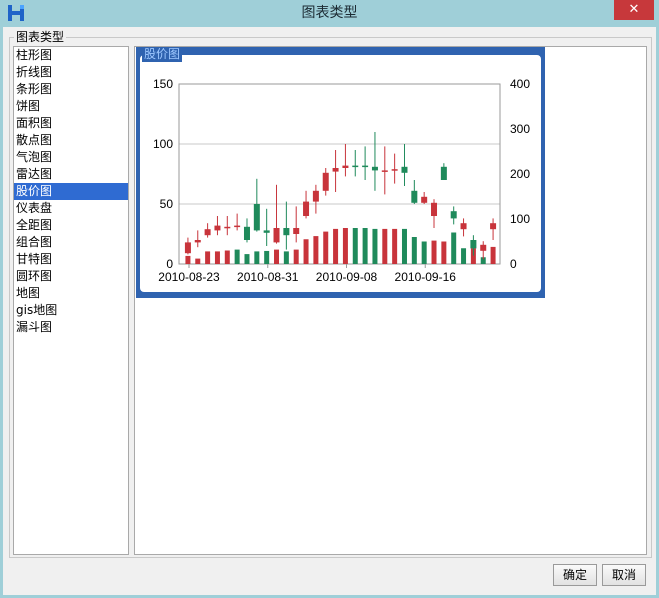 The width and height of the screenshot is (659, 598). I want to click on y-right-tick-label: 200, so click(520, 174).